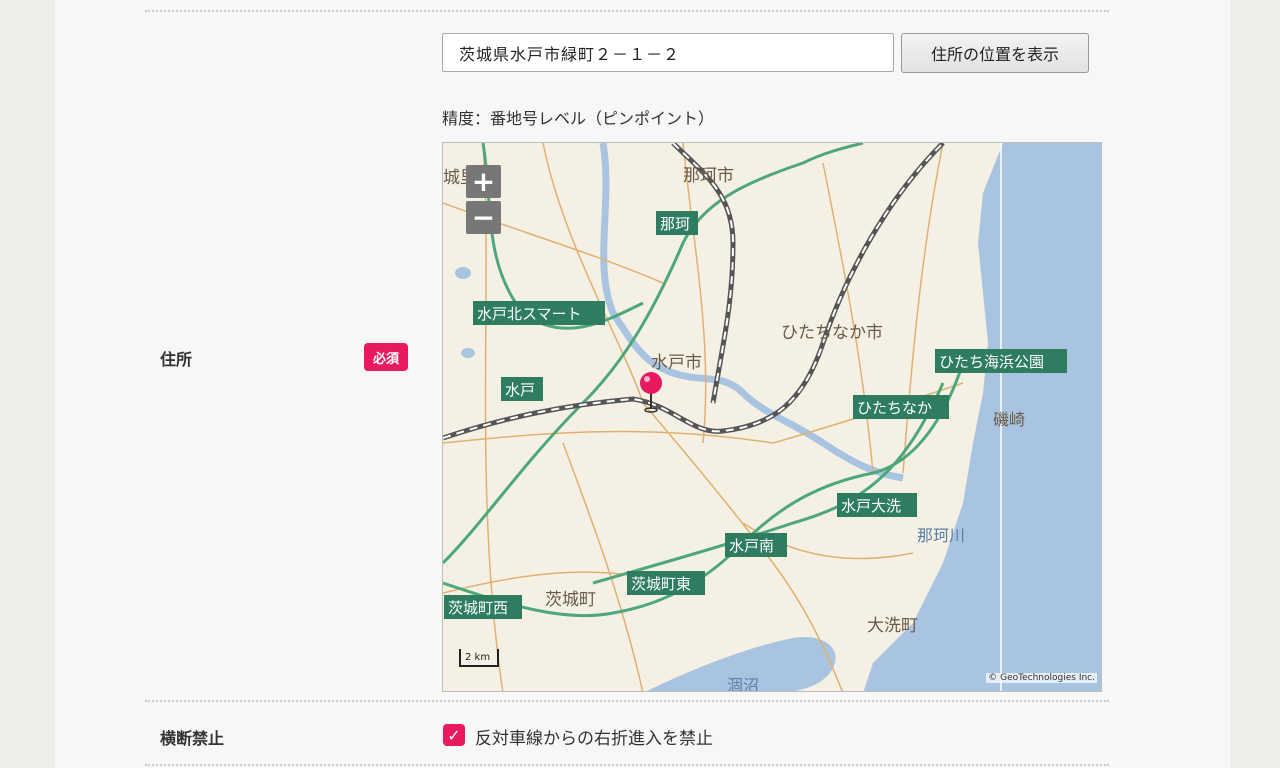 Image resolution: width=1280 pixels, height=768 pixels. What do you see at coordinates (478, 608) in the screenshot?
I see `map-label-road: 茨城町西` at bounding box center [478, 608].